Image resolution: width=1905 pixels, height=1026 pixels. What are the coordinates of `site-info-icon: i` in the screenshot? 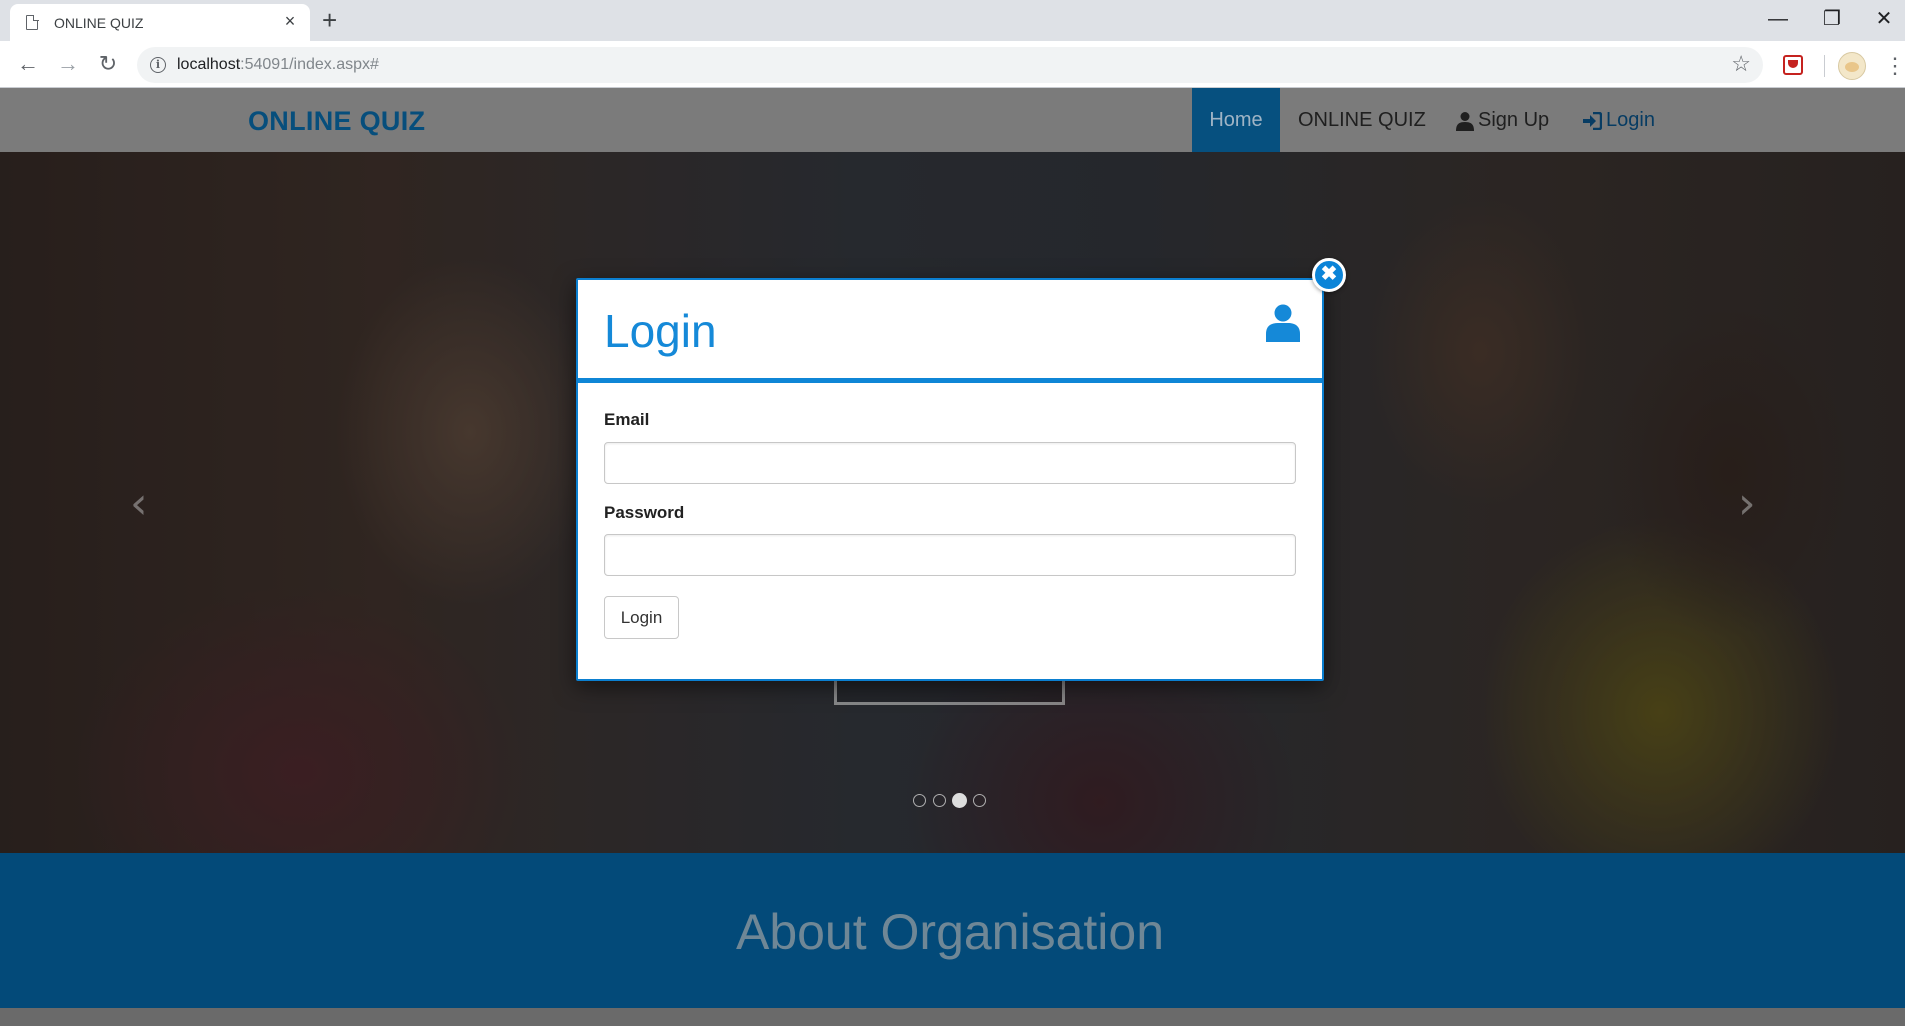 It's located at (158, 65).